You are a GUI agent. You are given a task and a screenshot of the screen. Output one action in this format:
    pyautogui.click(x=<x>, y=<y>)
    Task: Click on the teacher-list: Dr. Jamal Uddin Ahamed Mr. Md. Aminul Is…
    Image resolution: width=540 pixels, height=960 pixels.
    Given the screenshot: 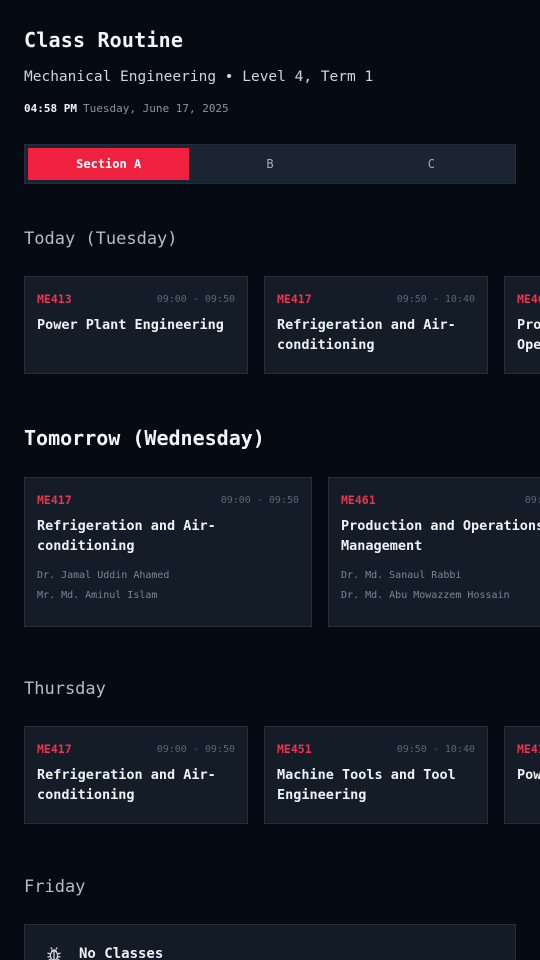 What is the action you would take?
    pyautogui.click(x=168, y=586)
    